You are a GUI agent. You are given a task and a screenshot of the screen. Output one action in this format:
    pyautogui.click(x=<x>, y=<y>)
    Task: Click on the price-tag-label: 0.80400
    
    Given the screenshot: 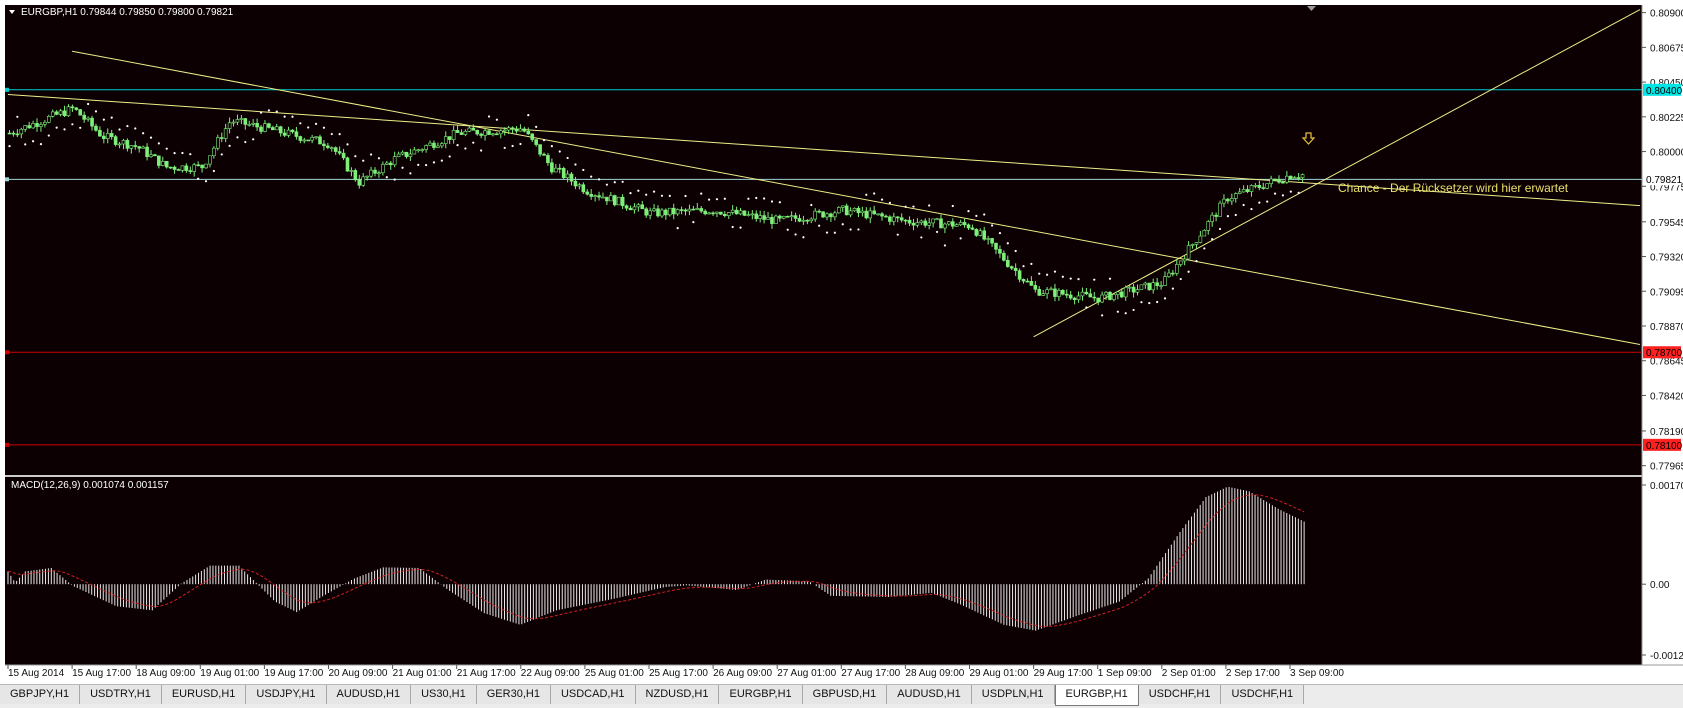 What is the action you would take?
    pyautogui.click(x=1664, y=91)
    